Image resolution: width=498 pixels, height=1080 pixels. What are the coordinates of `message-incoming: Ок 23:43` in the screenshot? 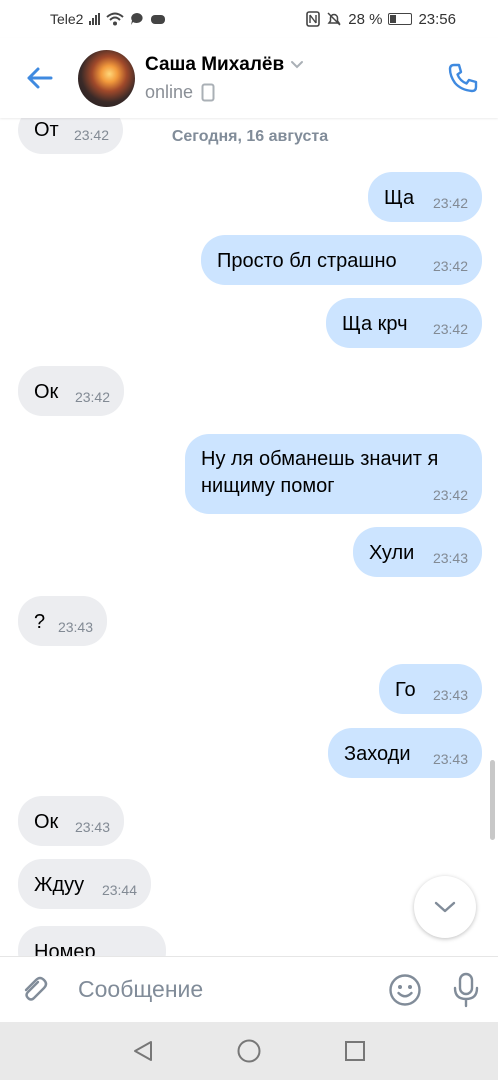 It's located at (71, 821).